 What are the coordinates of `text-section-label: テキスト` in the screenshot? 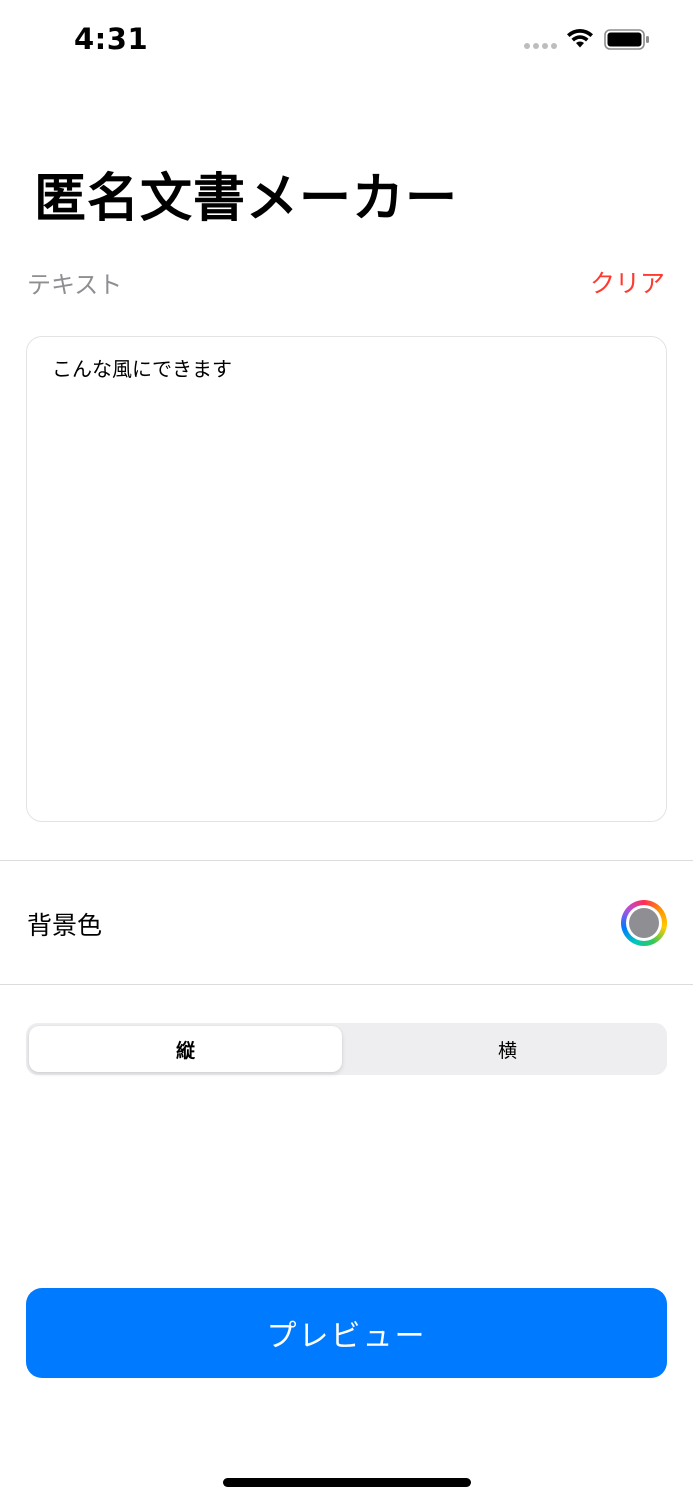 It's located at (75, 285).